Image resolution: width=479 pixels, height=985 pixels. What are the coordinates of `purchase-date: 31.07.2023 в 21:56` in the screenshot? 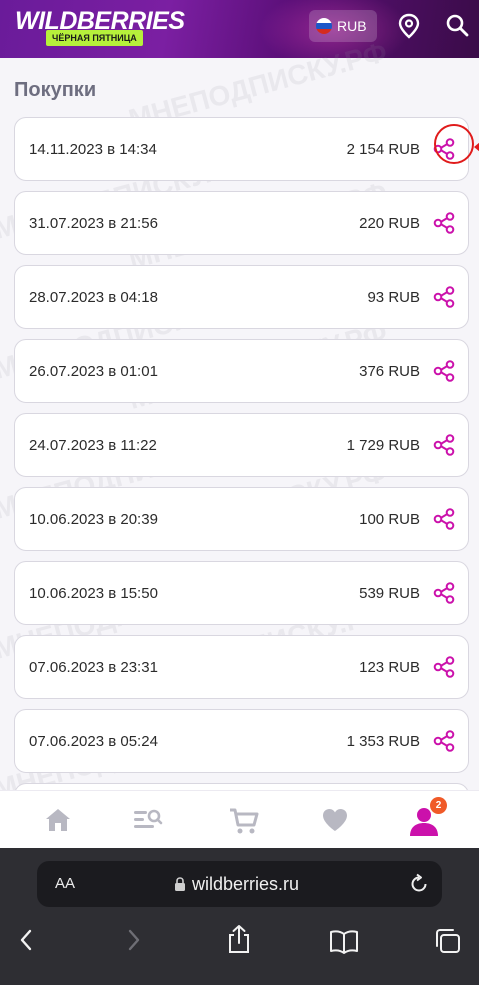 It's located at (93, 223).